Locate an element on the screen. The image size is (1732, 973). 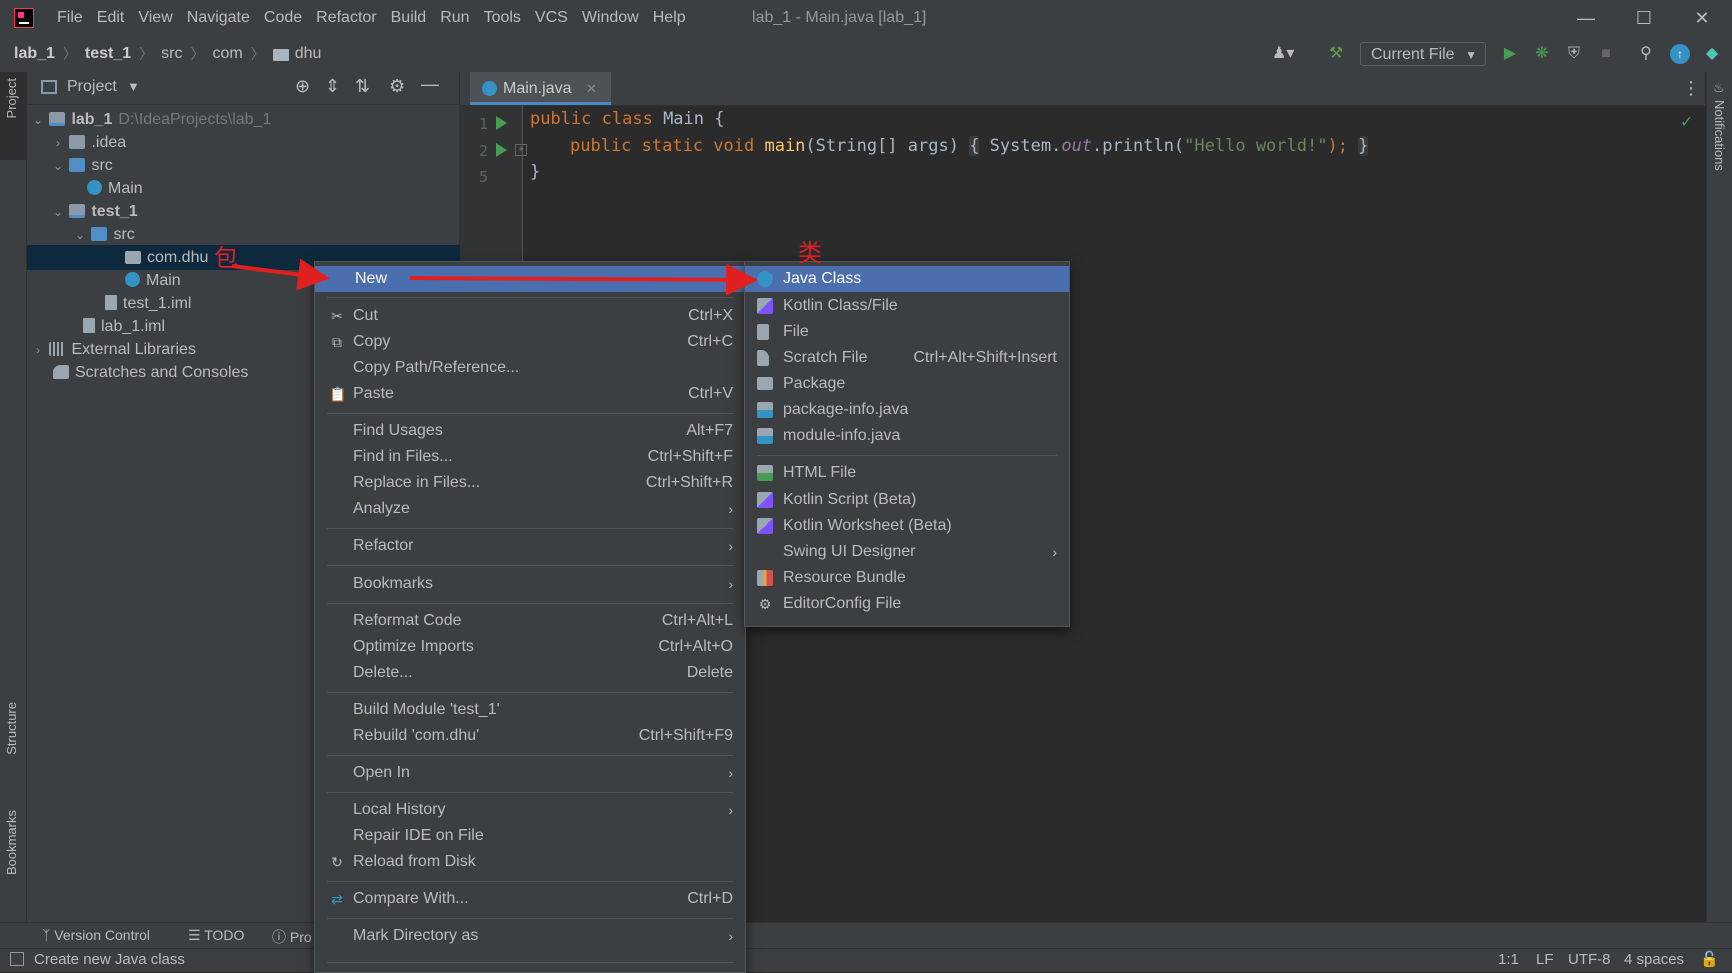
annotation-arrow-package is located at coordinates (280, 274).